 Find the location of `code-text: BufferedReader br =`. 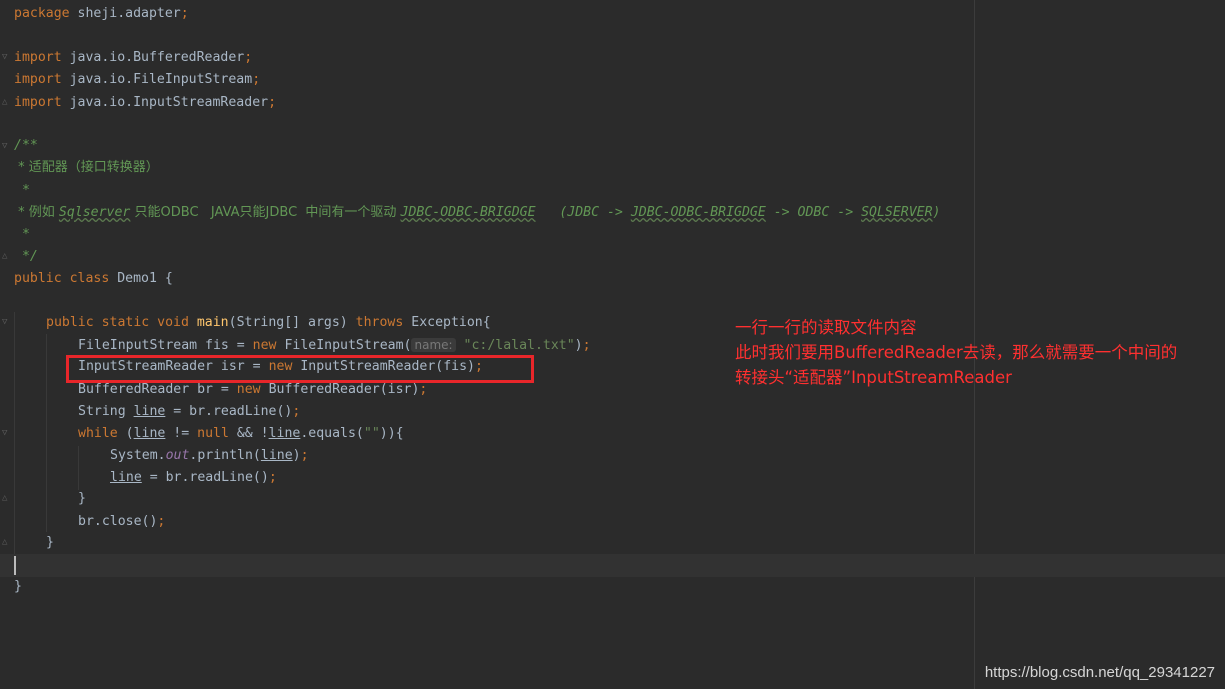

code-text: BufferedReader br = is located at coordinates (157, 389).